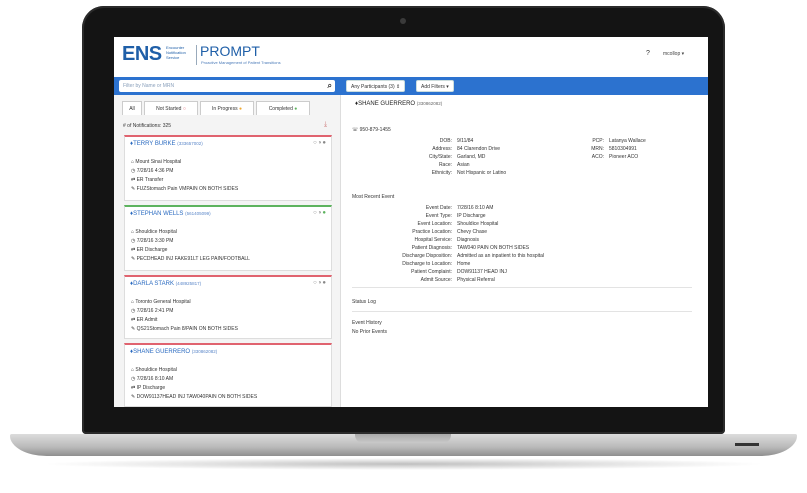 Image resolution: width=807 pixels, height=493 pixels. I want to click on add-filters-button: Add Filters ▾, so click(435, 86).